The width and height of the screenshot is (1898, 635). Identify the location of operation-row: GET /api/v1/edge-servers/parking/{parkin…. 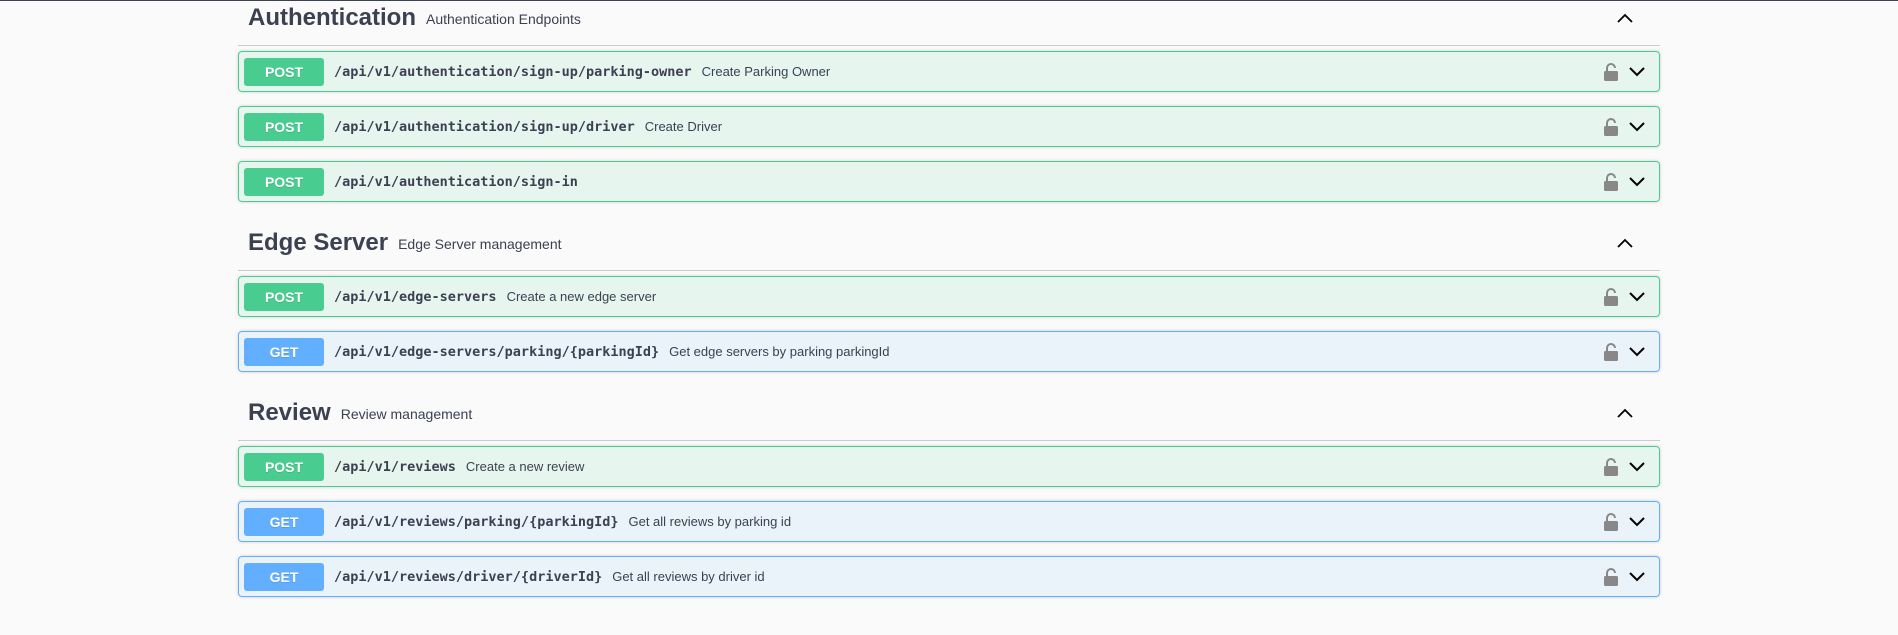
(949, 351).